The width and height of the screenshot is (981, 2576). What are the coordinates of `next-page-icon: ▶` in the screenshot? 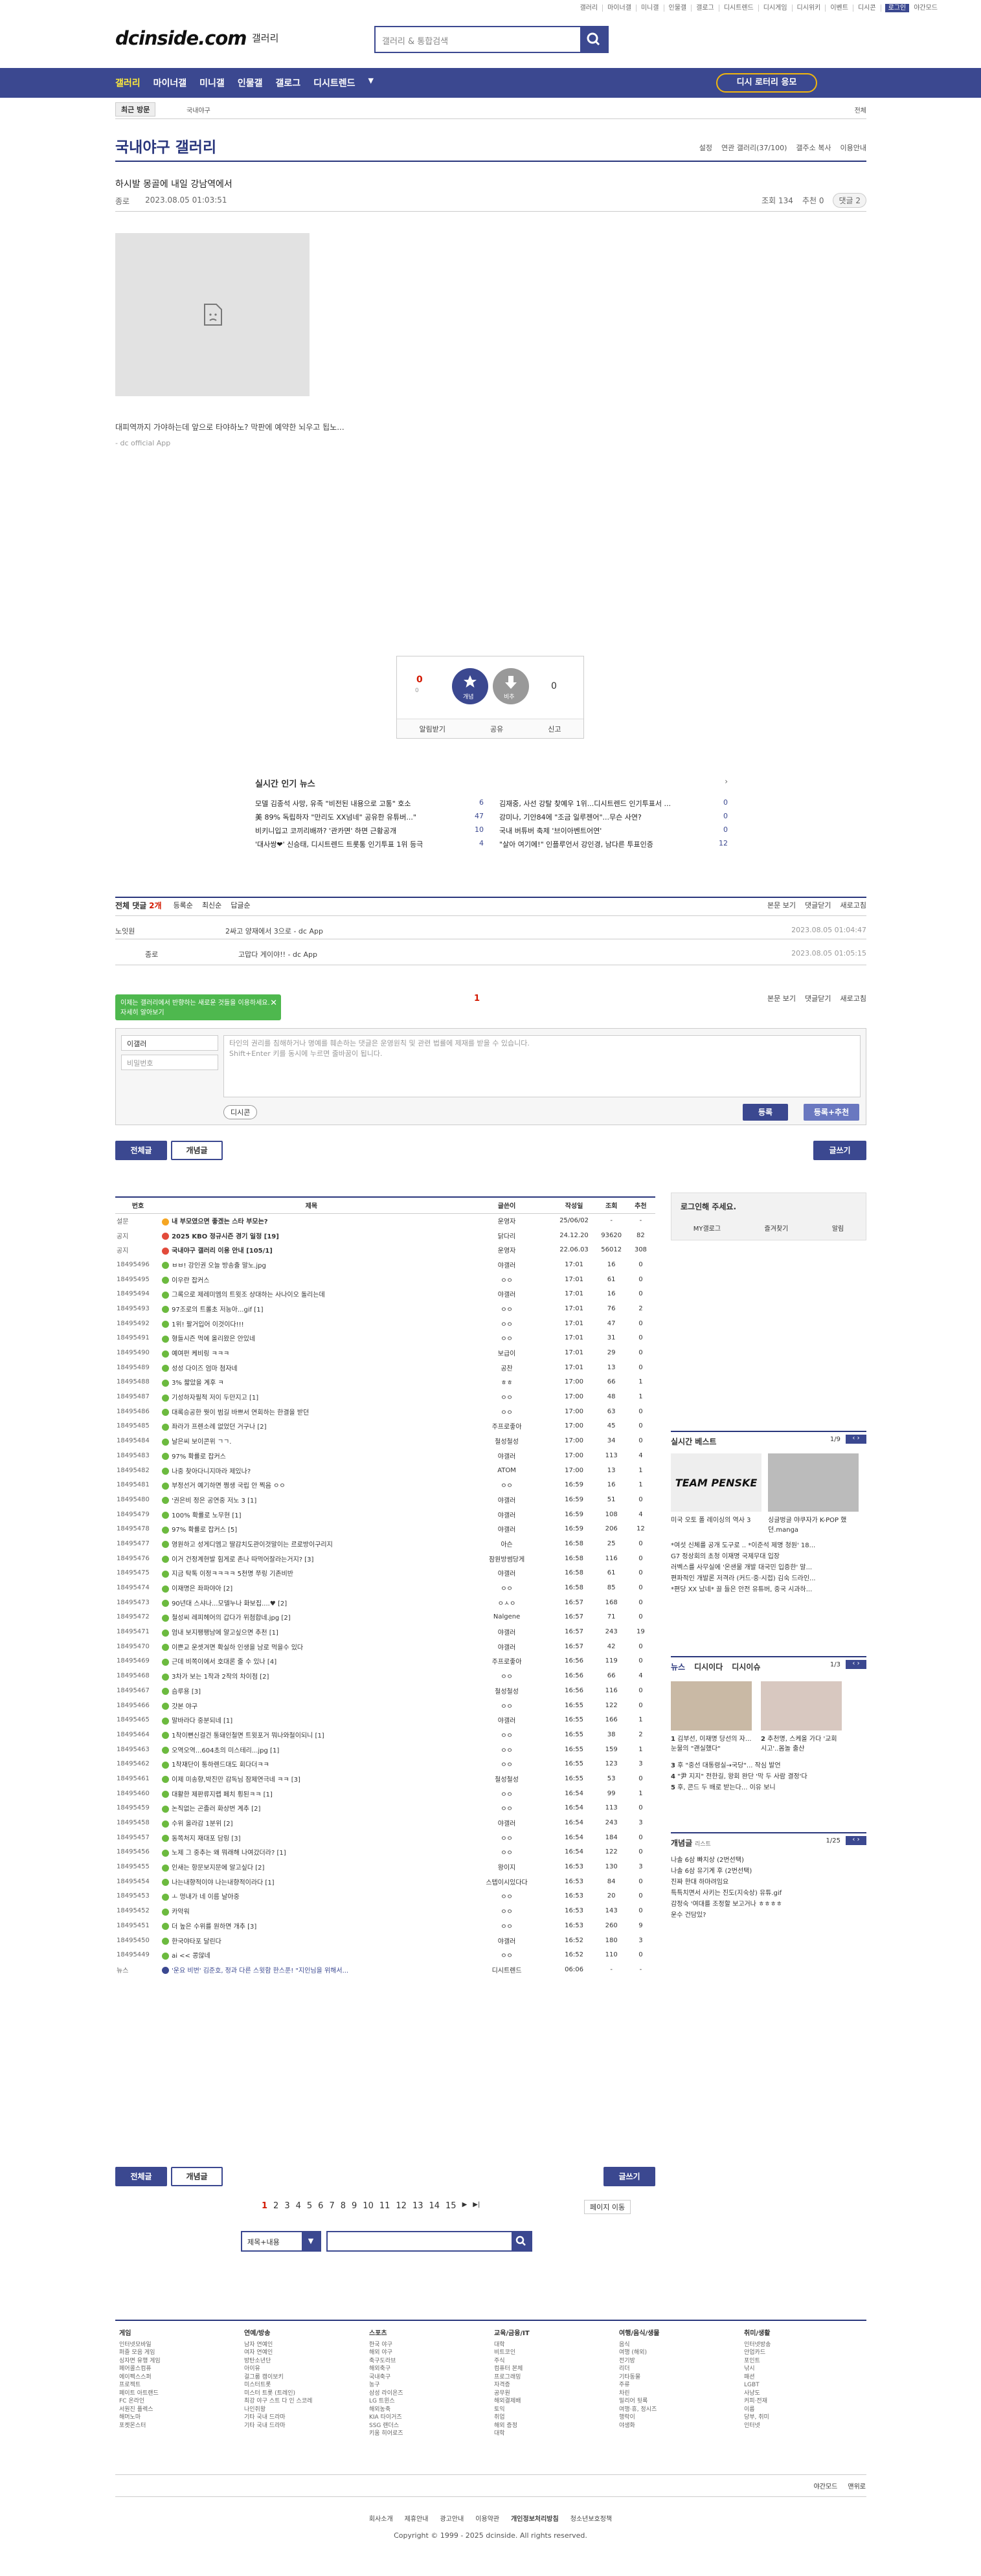 It's located at (465, 2206).